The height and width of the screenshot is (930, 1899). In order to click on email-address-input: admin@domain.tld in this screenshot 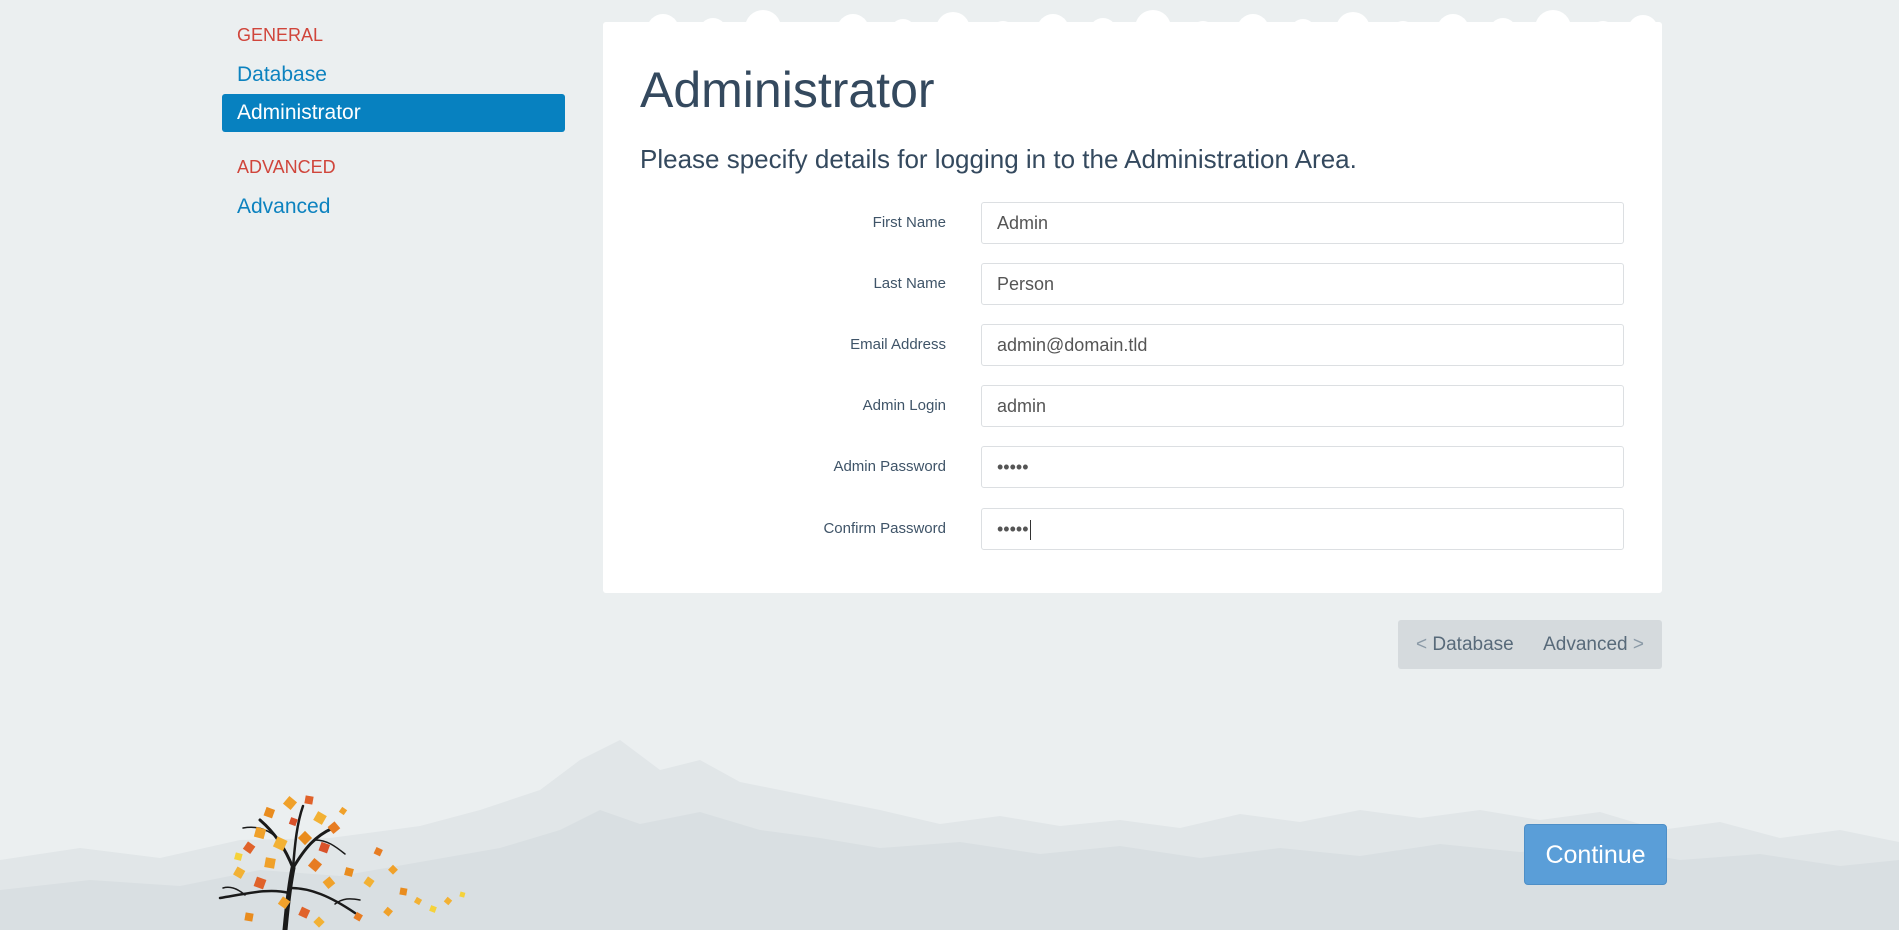, I will do `click(1302, 345)`.